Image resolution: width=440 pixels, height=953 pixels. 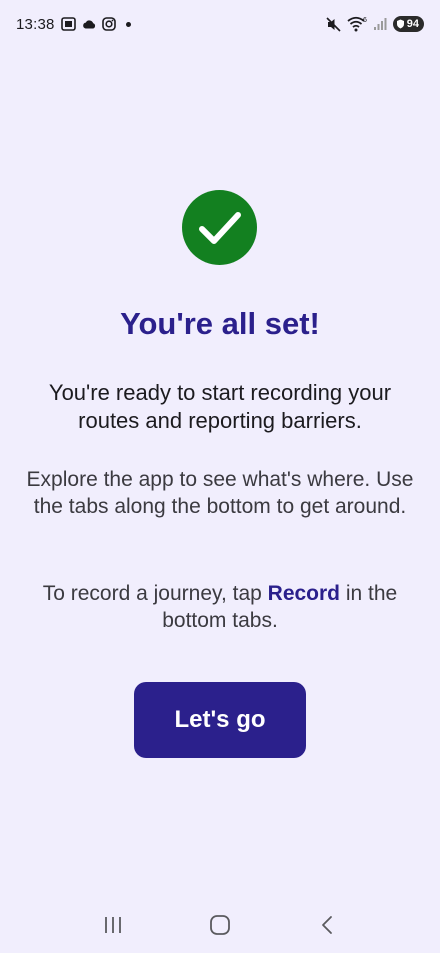 I want to click on system-navigation-bar, so click(x=220, y=925).